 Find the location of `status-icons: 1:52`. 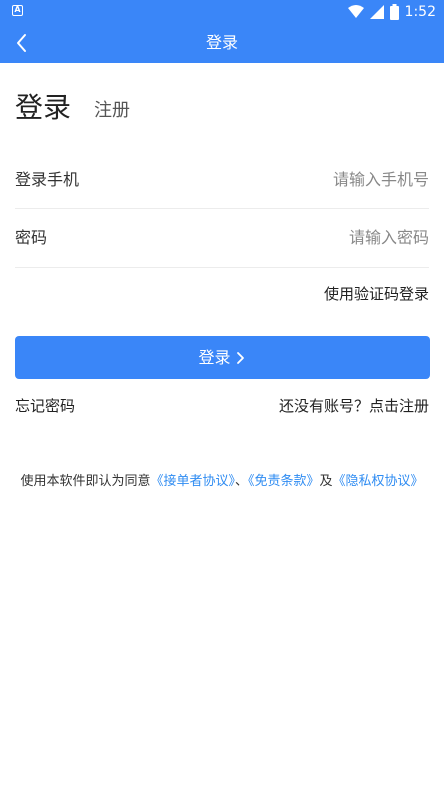

status-icons: 1:52 is located at coordinates (391, 12).